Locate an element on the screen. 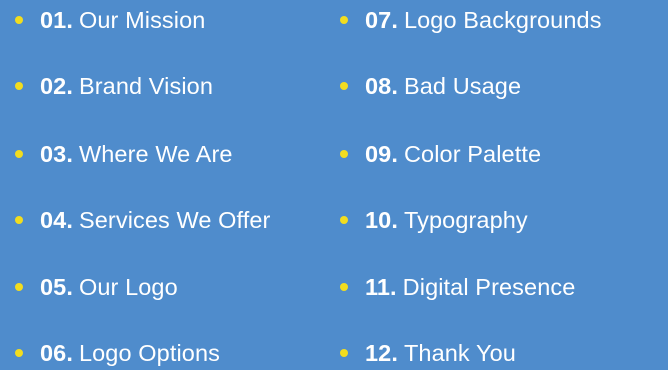 Image resolution: width=668 pixels, height=370 pixels. toc-item-label: Brand Vision is located at coordinates (145, 85).